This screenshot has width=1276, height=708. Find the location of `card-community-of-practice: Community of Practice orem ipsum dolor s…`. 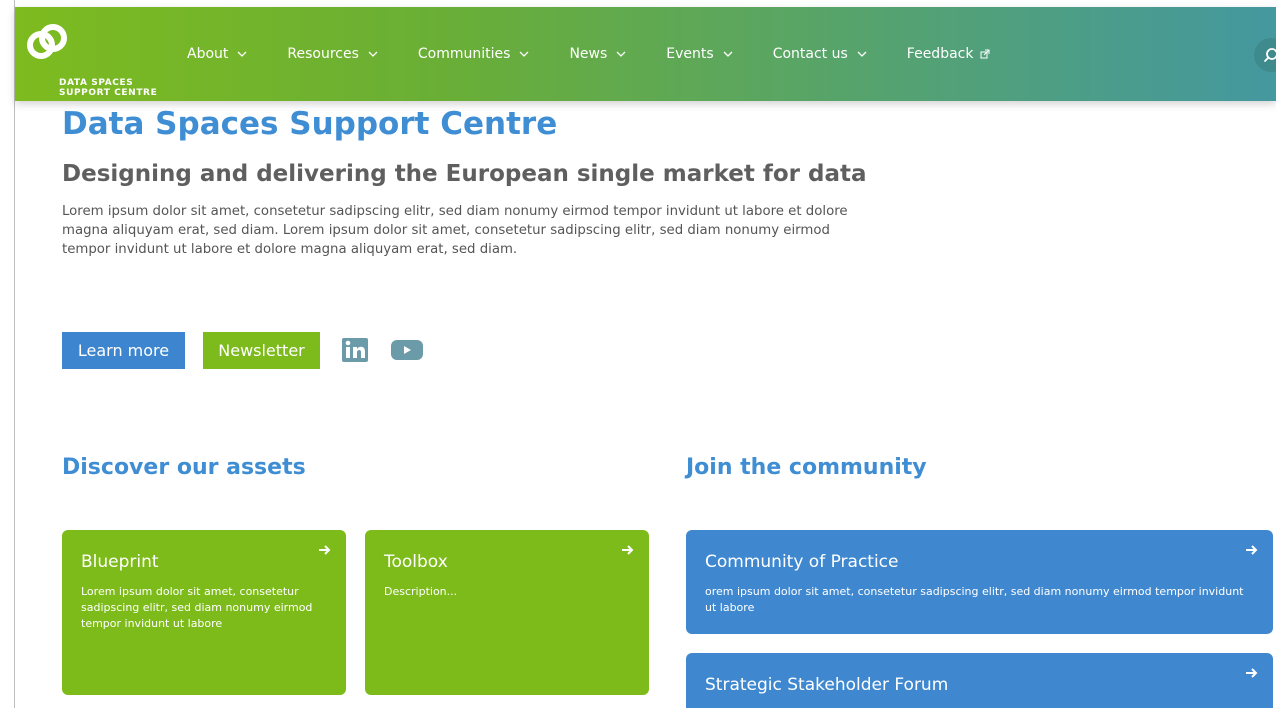

card-community-of-practice: Community of Practice orem ipsum dolor s… is located at coordinates (979, 582).